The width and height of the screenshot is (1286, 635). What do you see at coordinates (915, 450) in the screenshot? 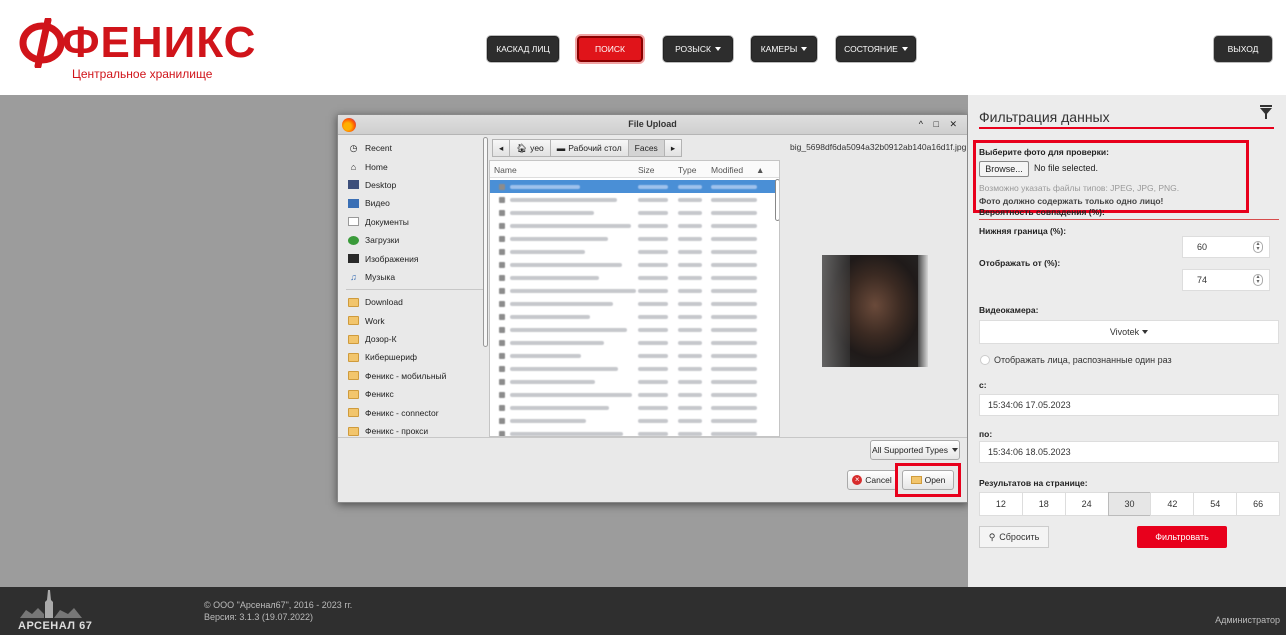
I see `file-type-select: All Supported Types` at bounding box center [915, 450].